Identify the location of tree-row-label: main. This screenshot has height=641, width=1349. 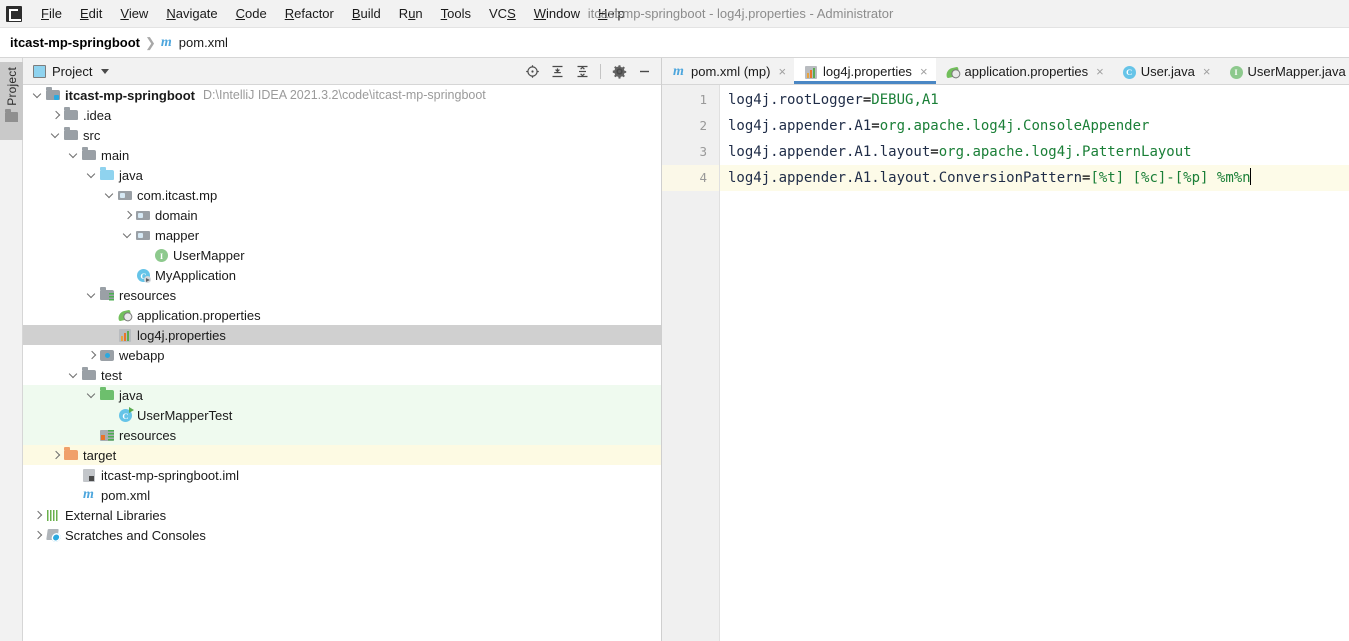
(115, 155).